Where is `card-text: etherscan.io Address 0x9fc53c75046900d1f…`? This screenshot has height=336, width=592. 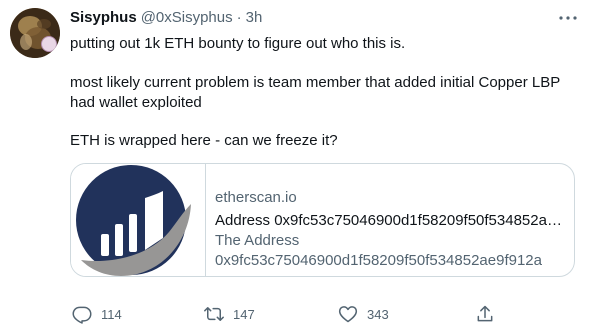 card-text: etherscan.io Address 0x9fc53c75046900d1f… is located at coordinates (390, 229).